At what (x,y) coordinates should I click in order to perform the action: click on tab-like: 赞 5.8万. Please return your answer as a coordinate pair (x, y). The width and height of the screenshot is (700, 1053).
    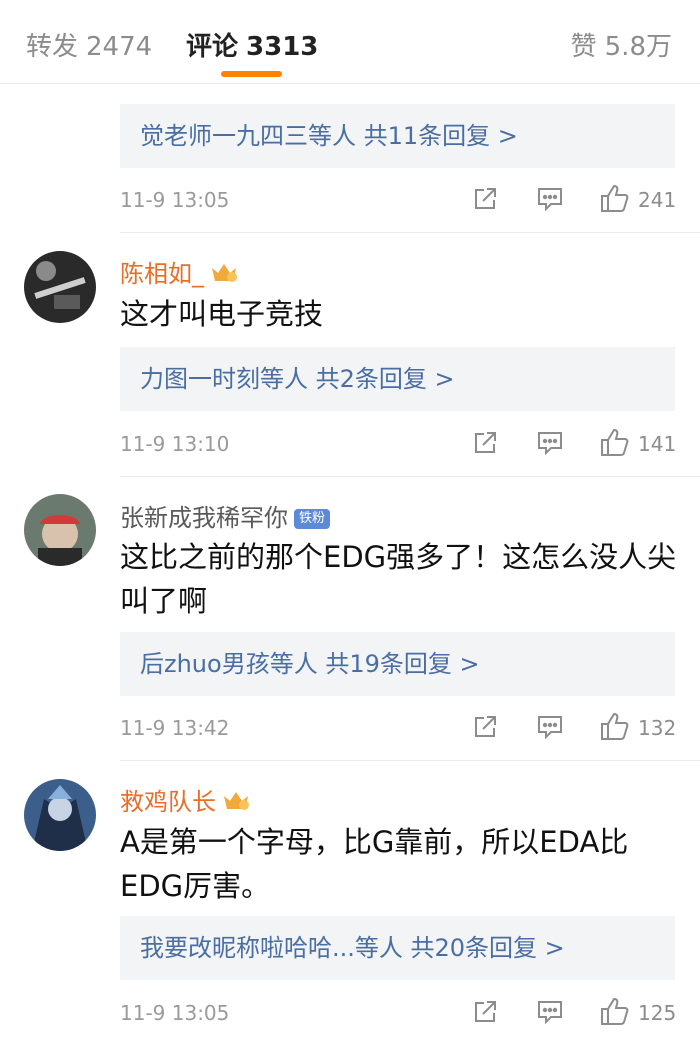
    Looking at the image, I should click on (621, 44).